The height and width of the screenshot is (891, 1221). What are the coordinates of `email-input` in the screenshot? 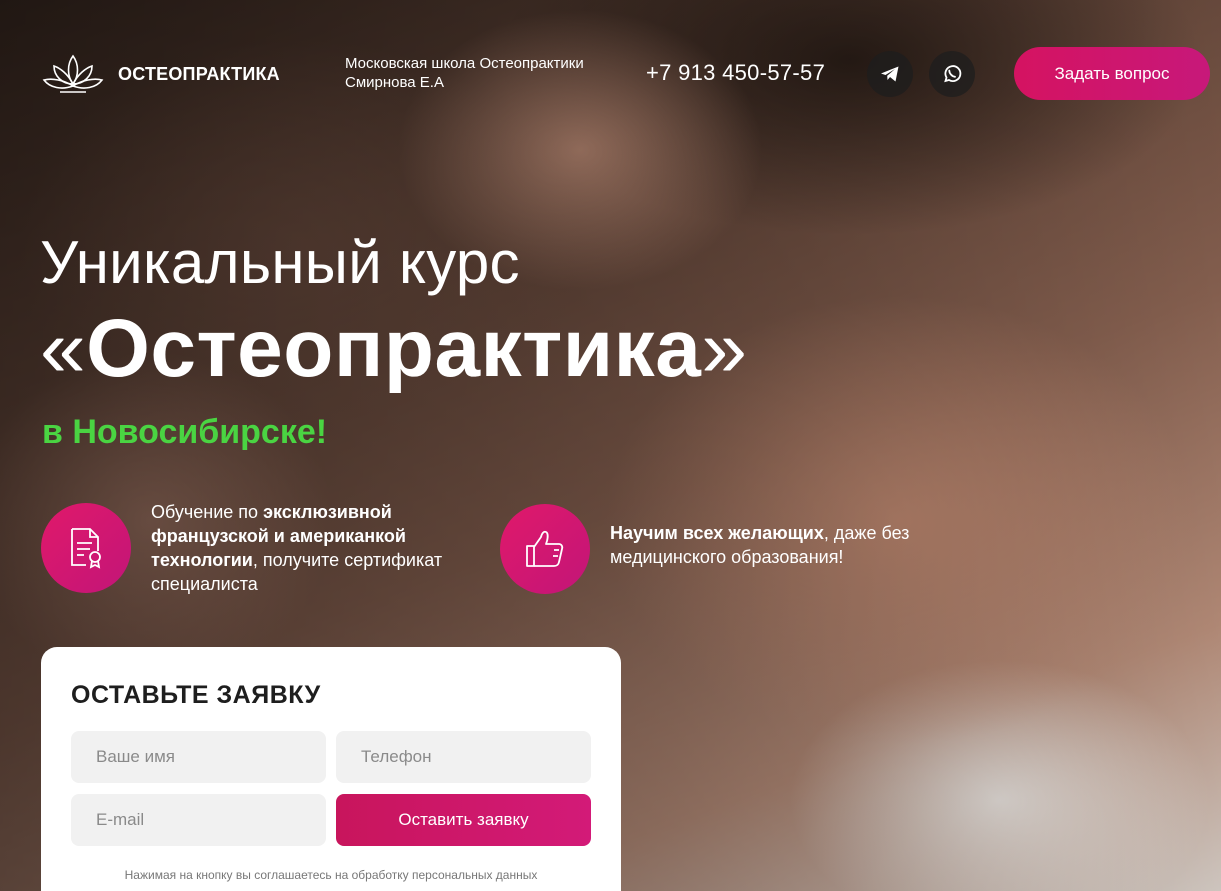 It's located at (198, 820).